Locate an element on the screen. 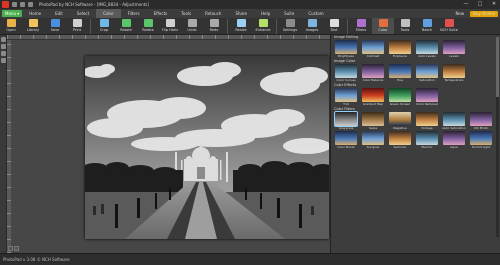  flip-horiz-icon is located at coordinates (170, 23).